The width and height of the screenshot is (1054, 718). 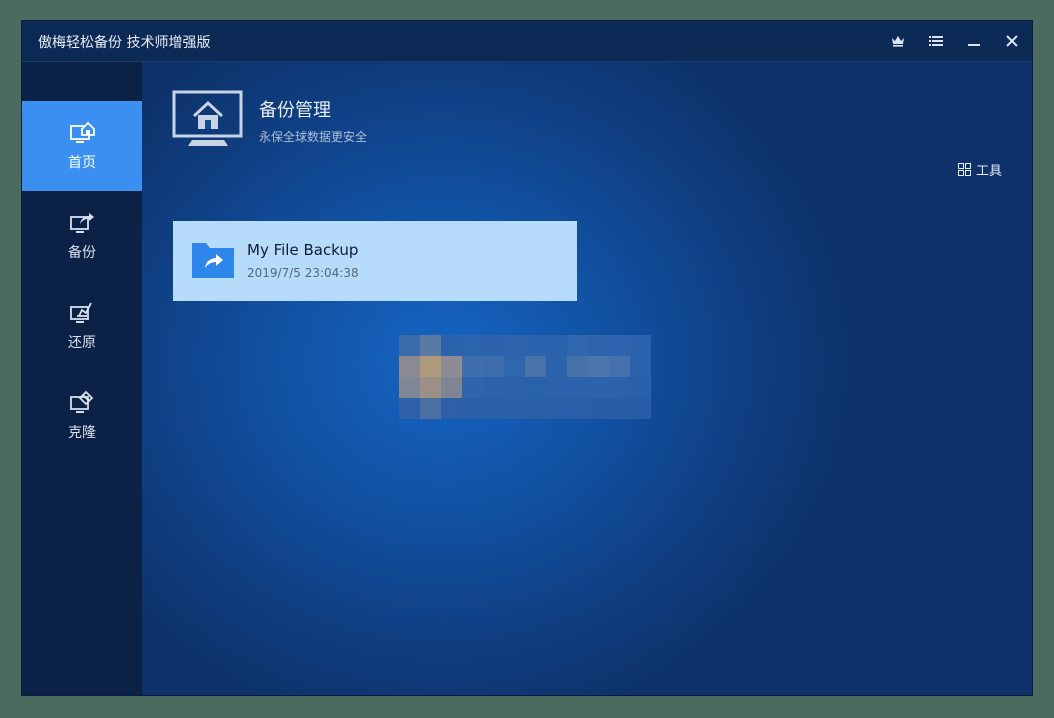 I want to click on sidebar-item-restore: 还原, so click(x=82, y=326).